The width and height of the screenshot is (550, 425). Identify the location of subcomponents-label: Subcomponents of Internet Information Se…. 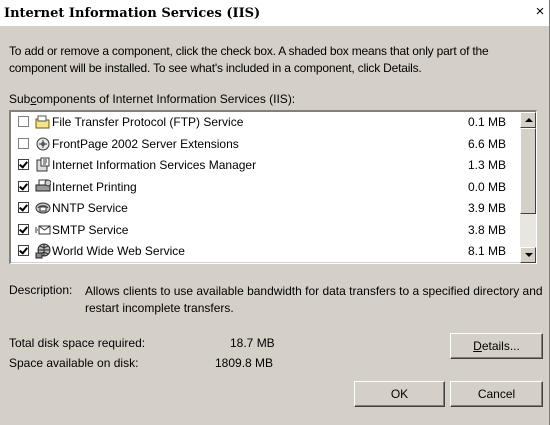
(152, 99).